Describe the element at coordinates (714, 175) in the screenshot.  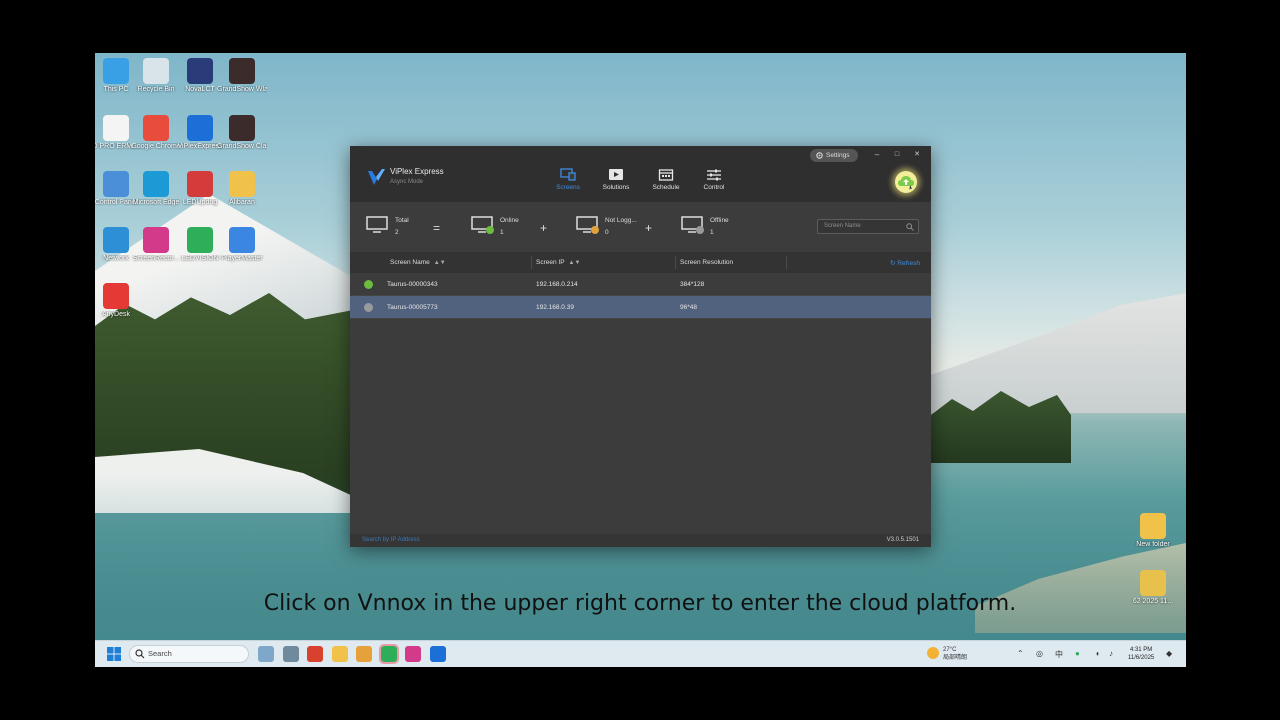
I see `control-icon` at that location.